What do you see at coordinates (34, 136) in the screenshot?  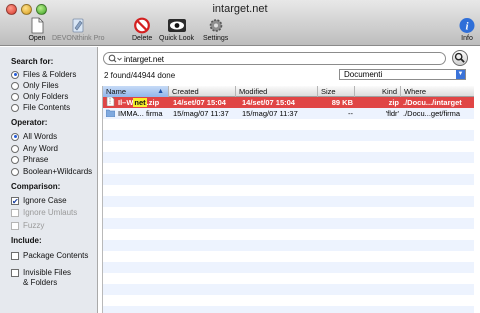 I see `radio-all-words: All Words` at bounding box center [34, 136].